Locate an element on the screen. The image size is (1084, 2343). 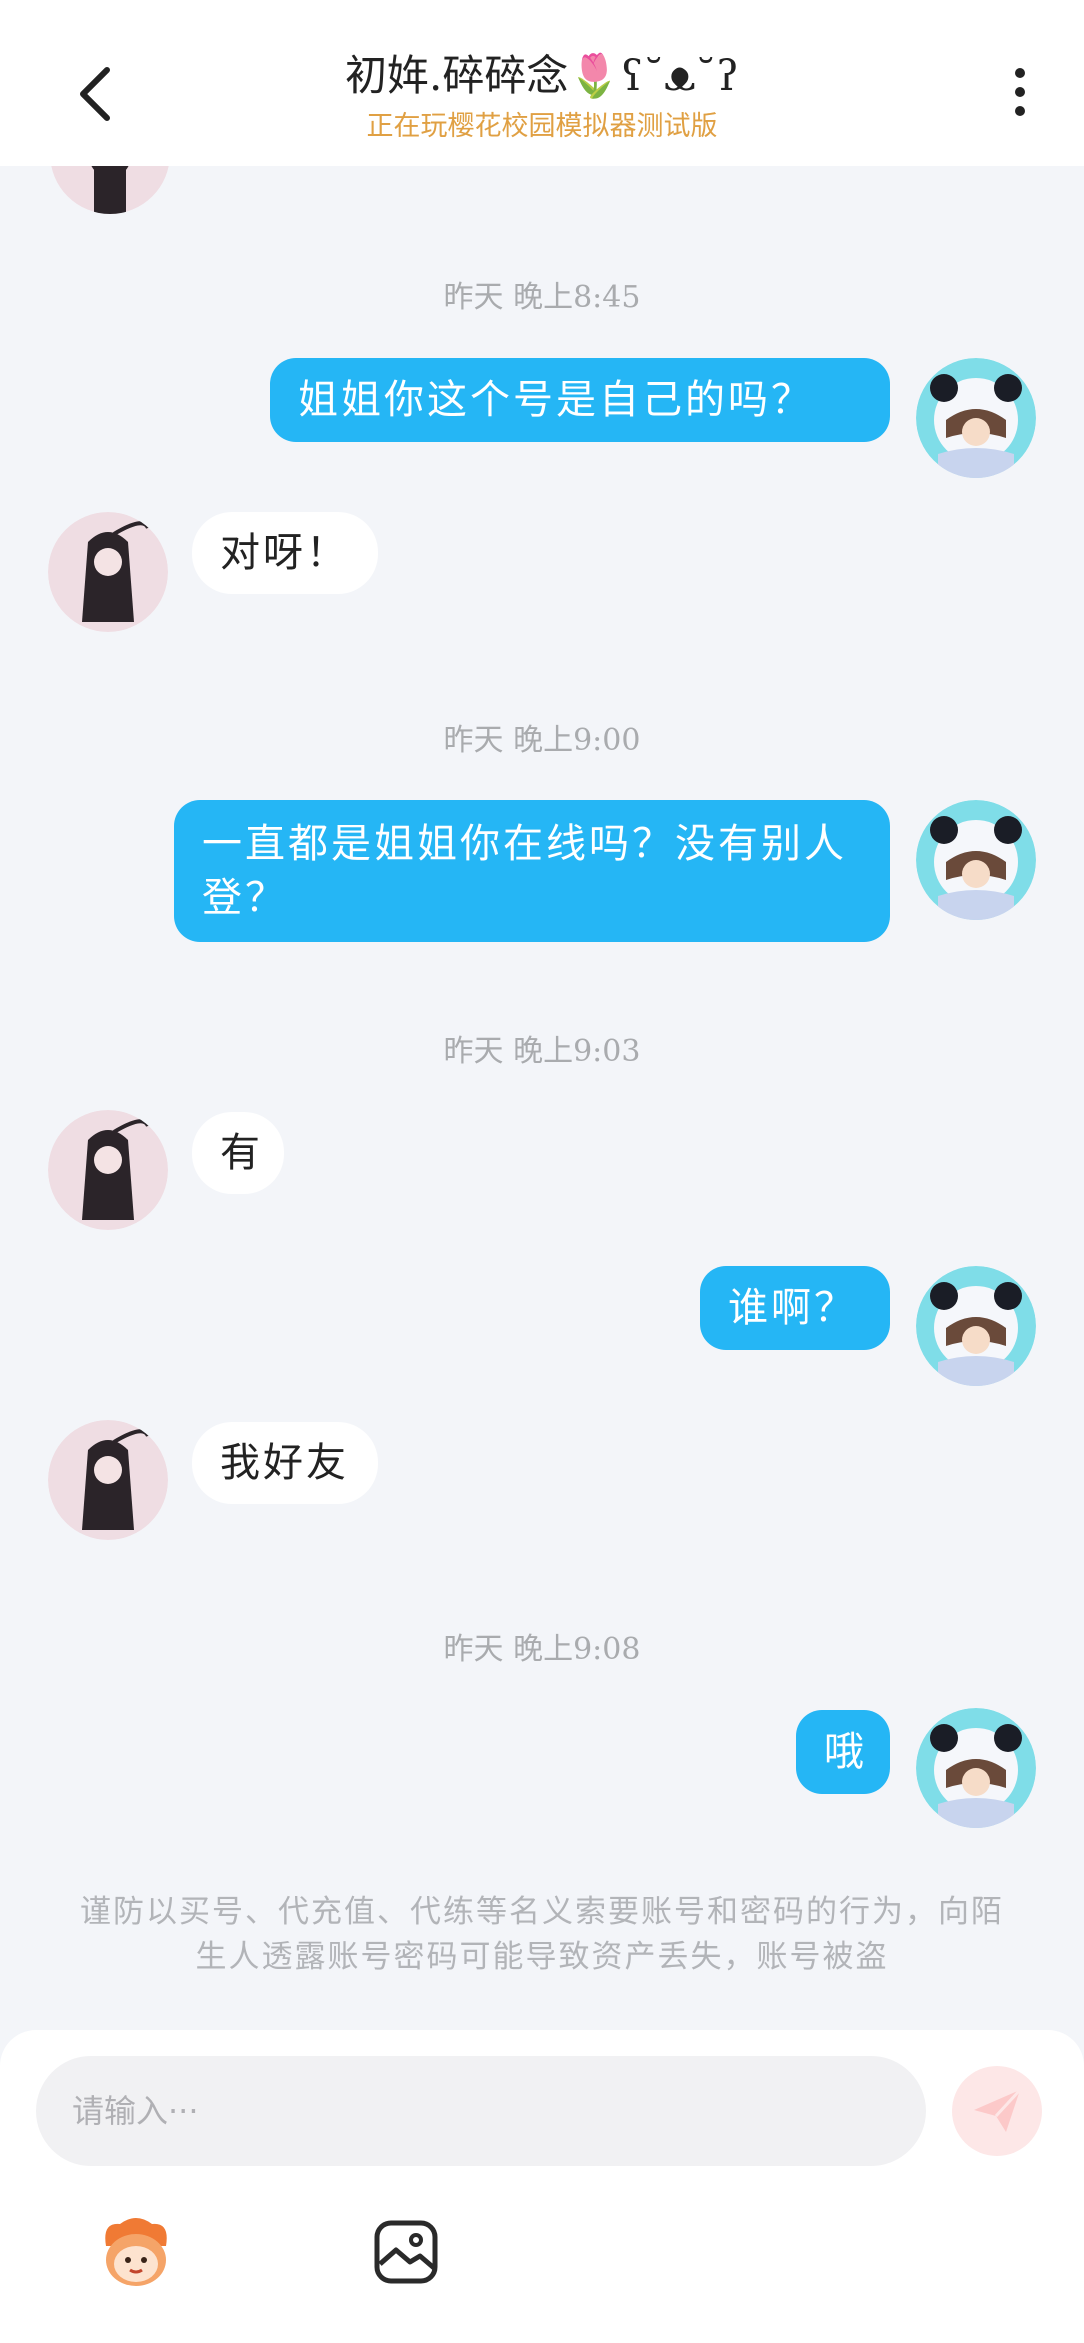
back-arrow-icon is located at coordinates (95, 94).